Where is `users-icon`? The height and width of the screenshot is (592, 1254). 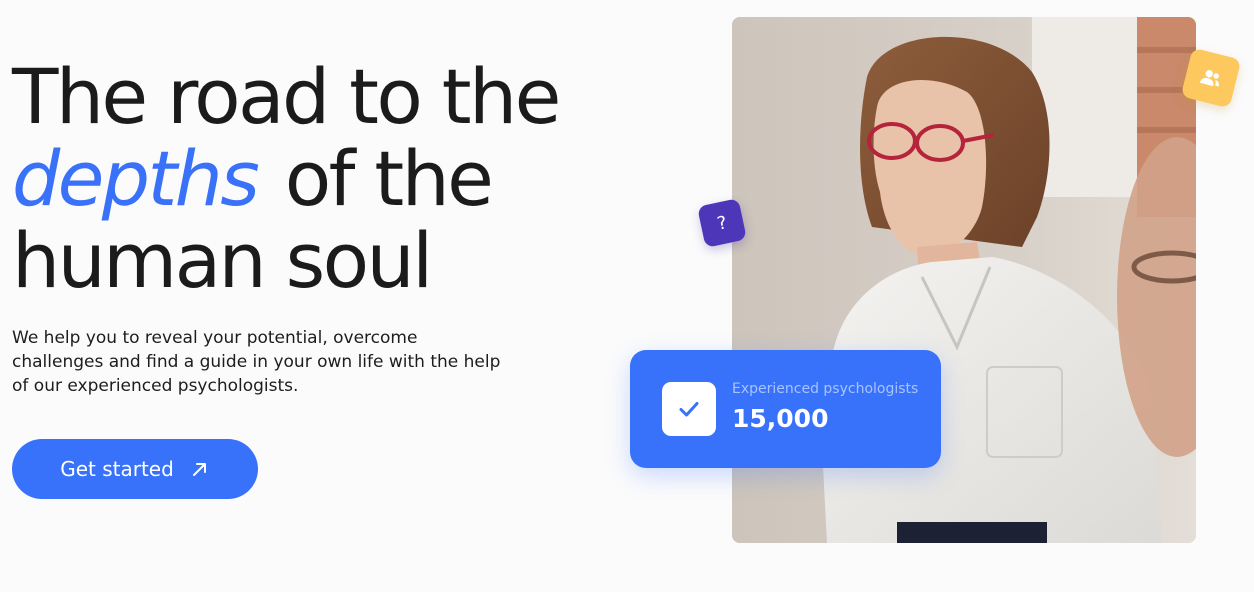
users-icon is located at coordinates (1209, 78).